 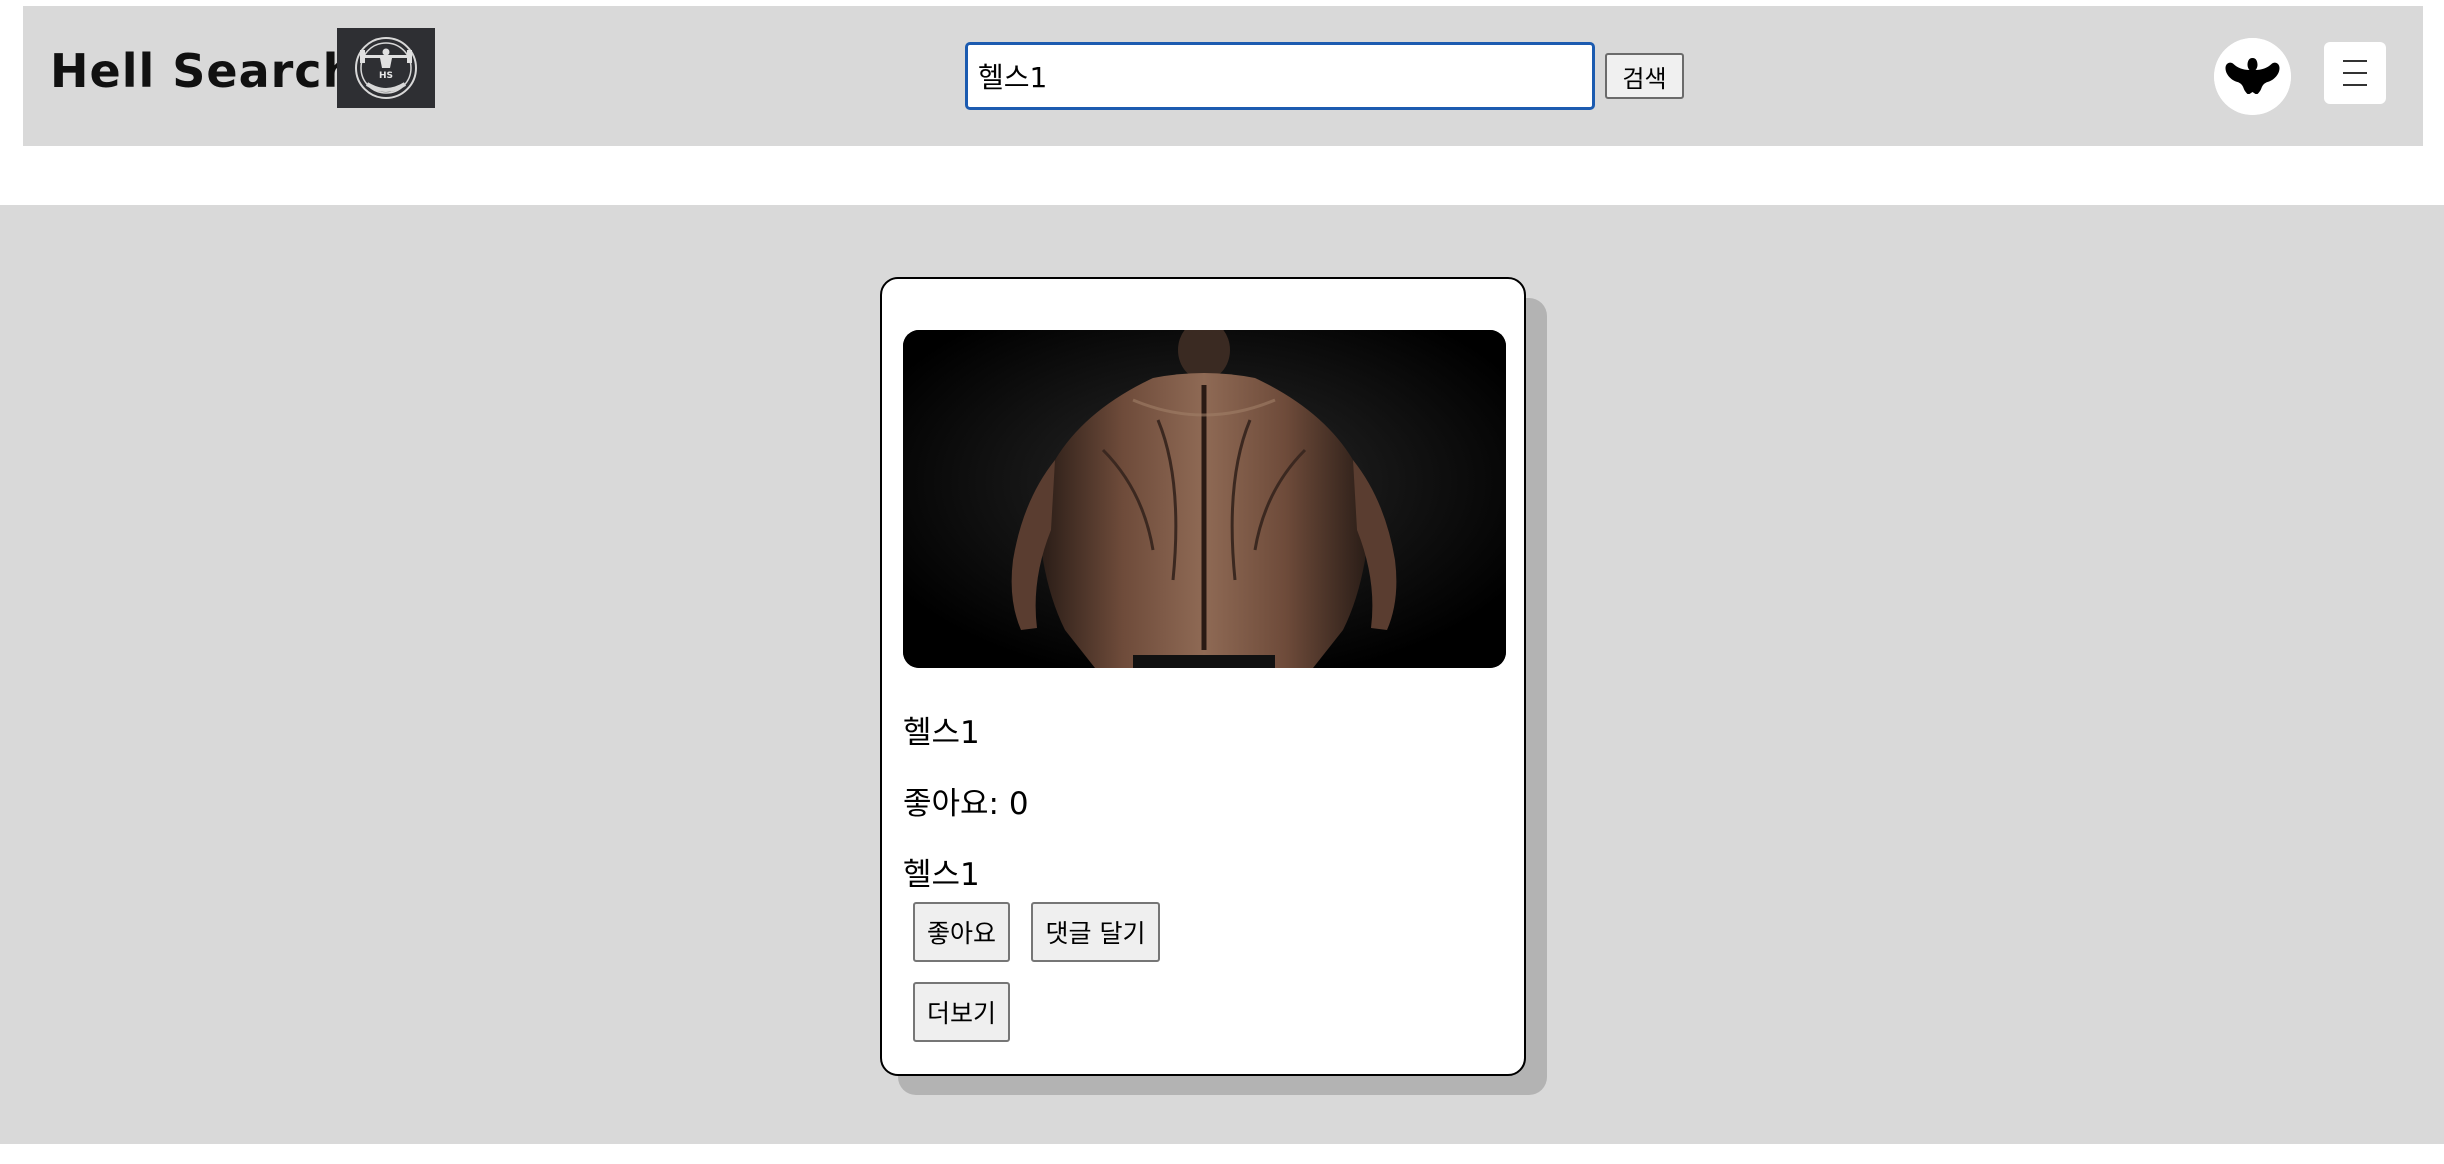 I want to click on post-likes-count: 좋아요: 0, so click(x=966, y=804).